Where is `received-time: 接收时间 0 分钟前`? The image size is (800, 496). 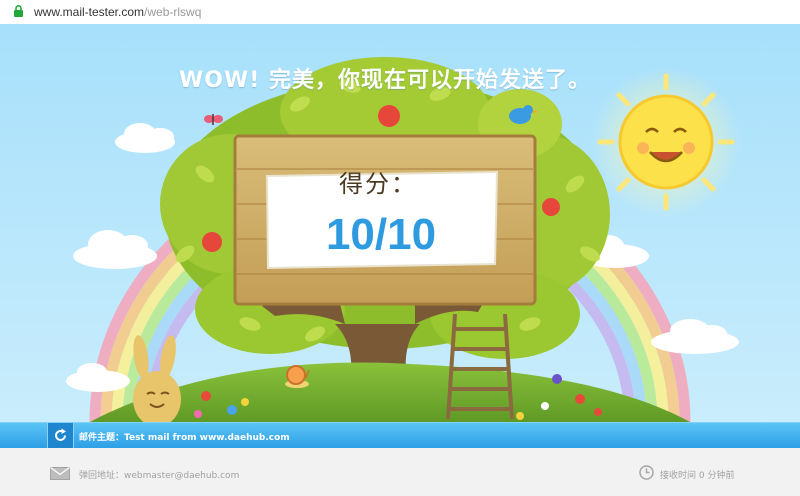 received-time: 接收时间 0 分钟前 is located at coordinates (697, 476).